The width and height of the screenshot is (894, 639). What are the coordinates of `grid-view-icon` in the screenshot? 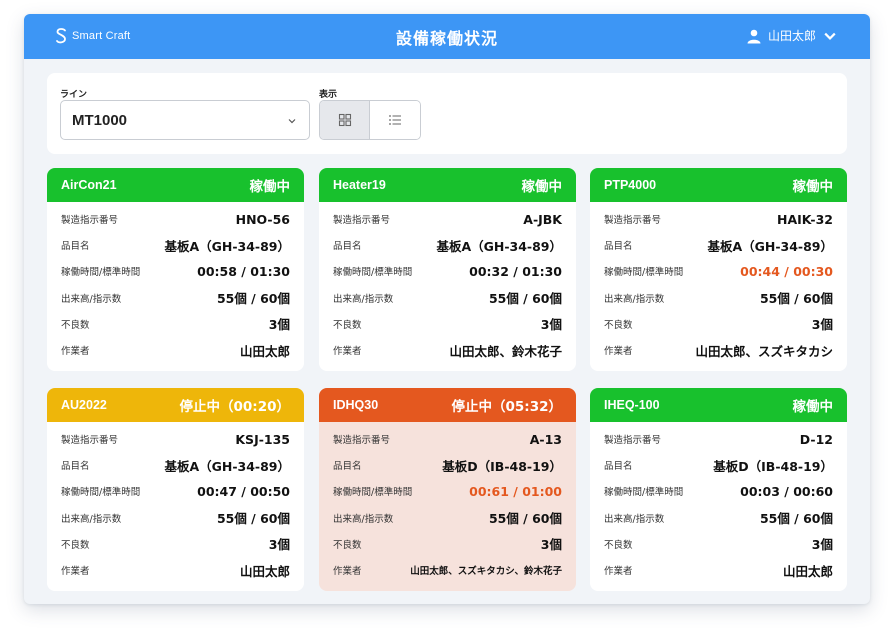 It's located at (344, 120).